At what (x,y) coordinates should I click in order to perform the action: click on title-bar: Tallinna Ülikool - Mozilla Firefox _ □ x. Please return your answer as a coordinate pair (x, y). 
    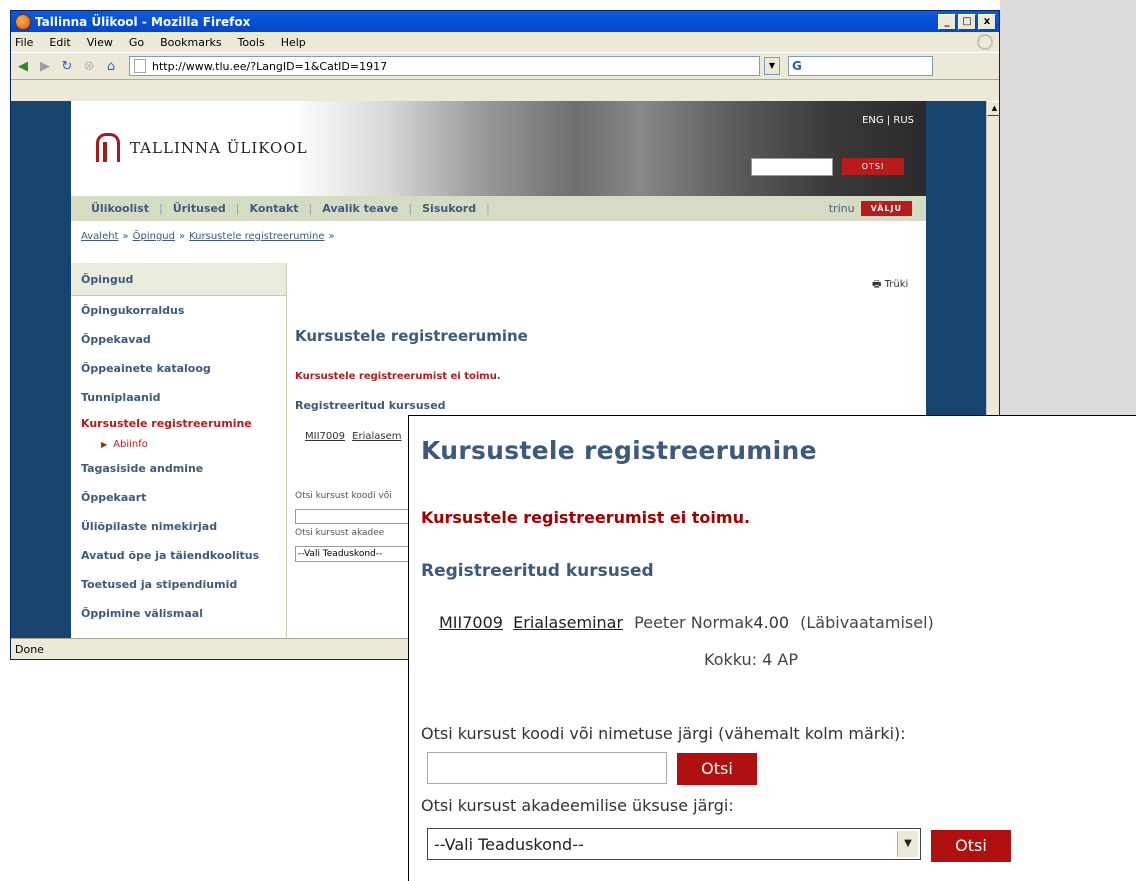
    Looking at the image, I should click on (505, 21).